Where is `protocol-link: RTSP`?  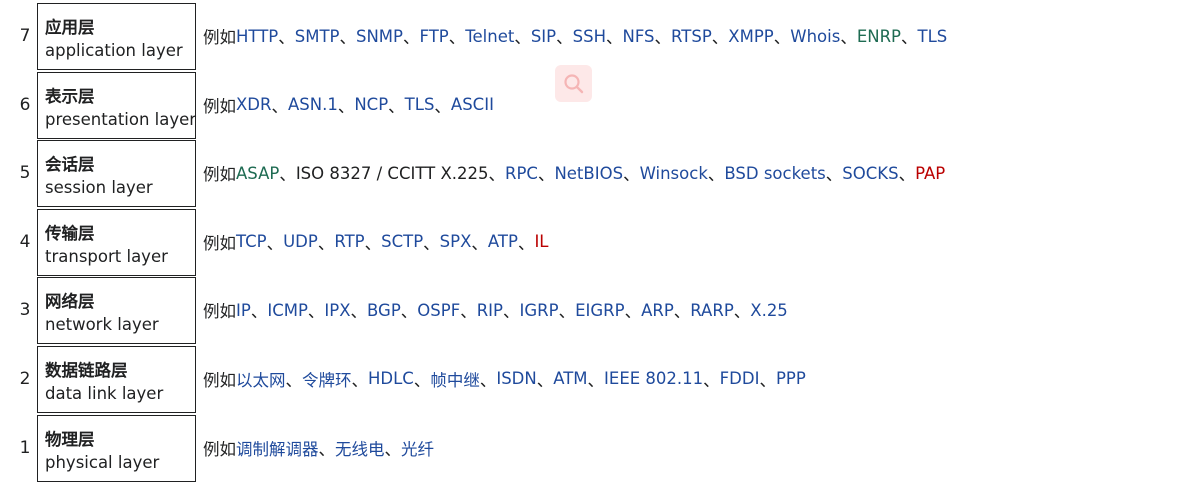 protocol-link: RTSP is located at coordinates (691, 36).